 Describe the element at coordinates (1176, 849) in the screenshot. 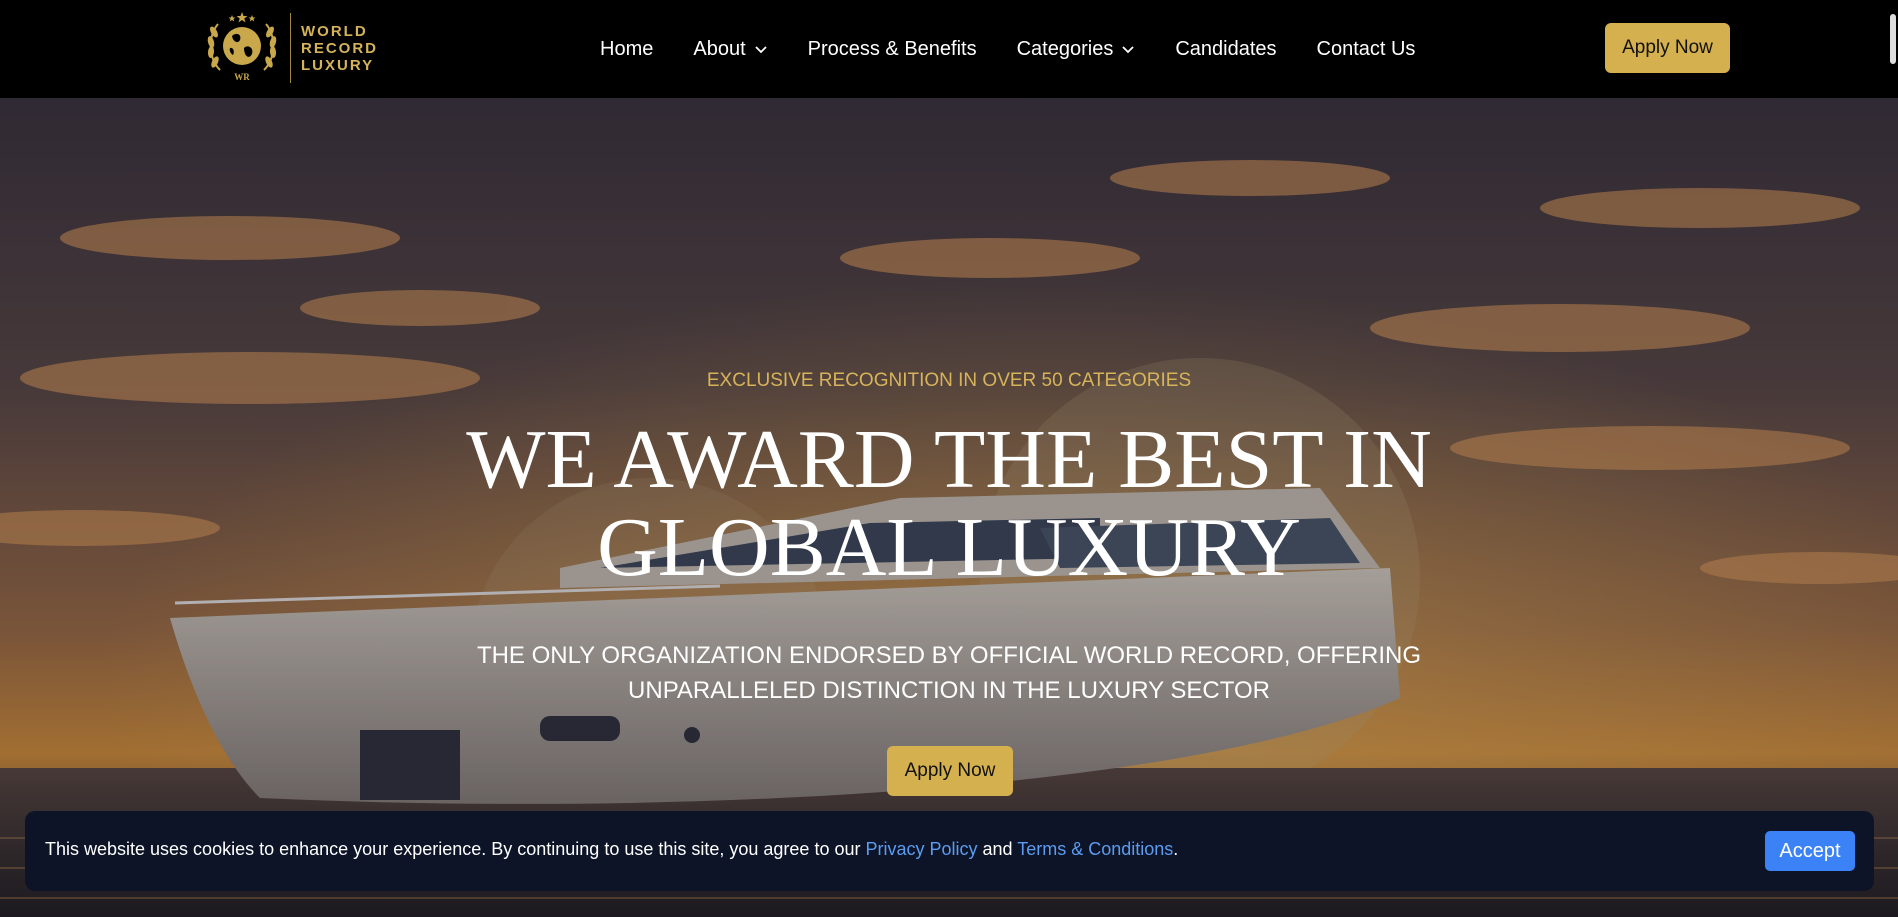

I see `cookie-text-after: .` at that location.